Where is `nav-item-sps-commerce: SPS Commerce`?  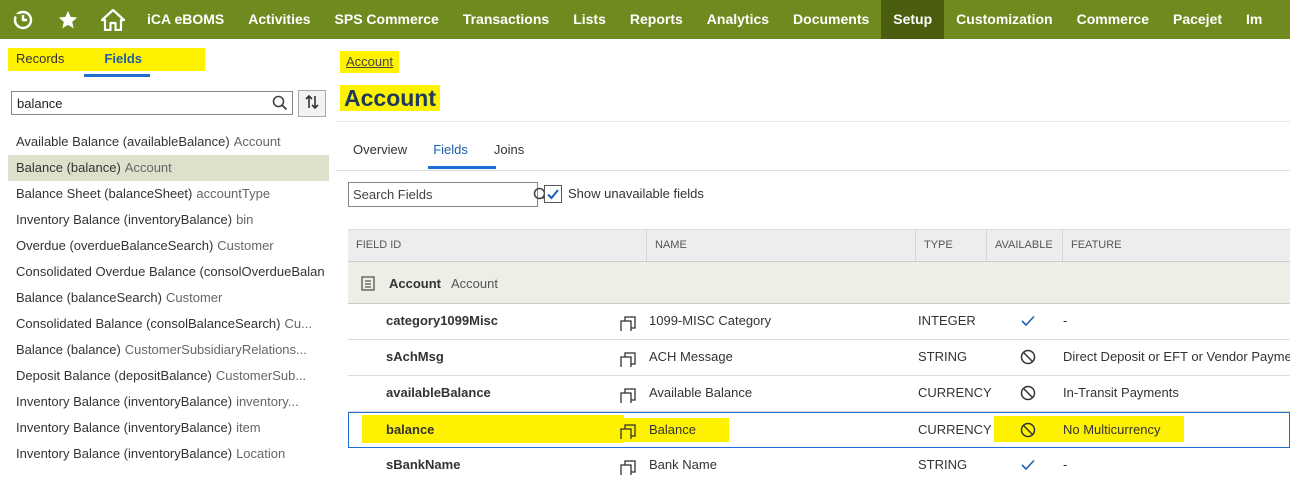 nav-item-sps-commerce: SPS Commerce is located at coordinates (387, 19).